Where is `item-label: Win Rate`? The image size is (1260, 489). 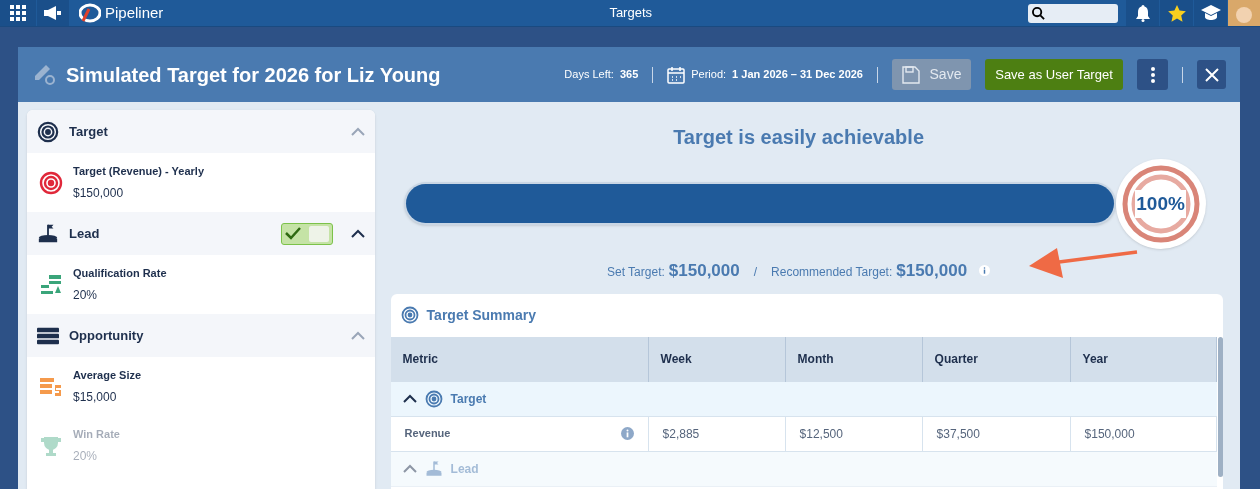 item-label: Win Rate is located at coordinates (96, 435).